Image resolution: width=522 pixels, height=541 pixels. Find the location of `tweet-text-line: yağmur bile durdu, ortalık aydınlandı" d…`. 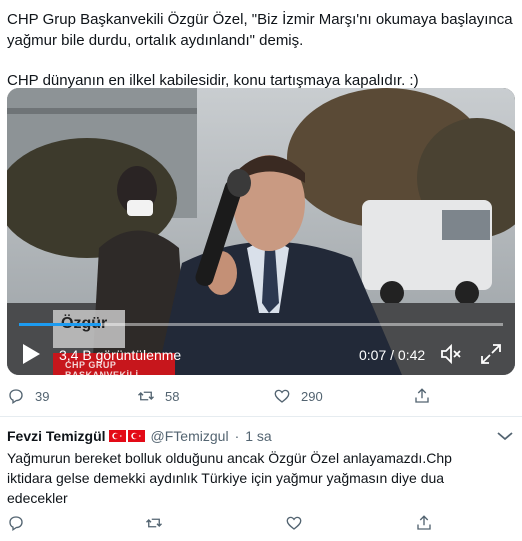

tweet-text-line: yağmur bile durdu, ortalık aydınlandı" d… is located at coordinates (155, 40).